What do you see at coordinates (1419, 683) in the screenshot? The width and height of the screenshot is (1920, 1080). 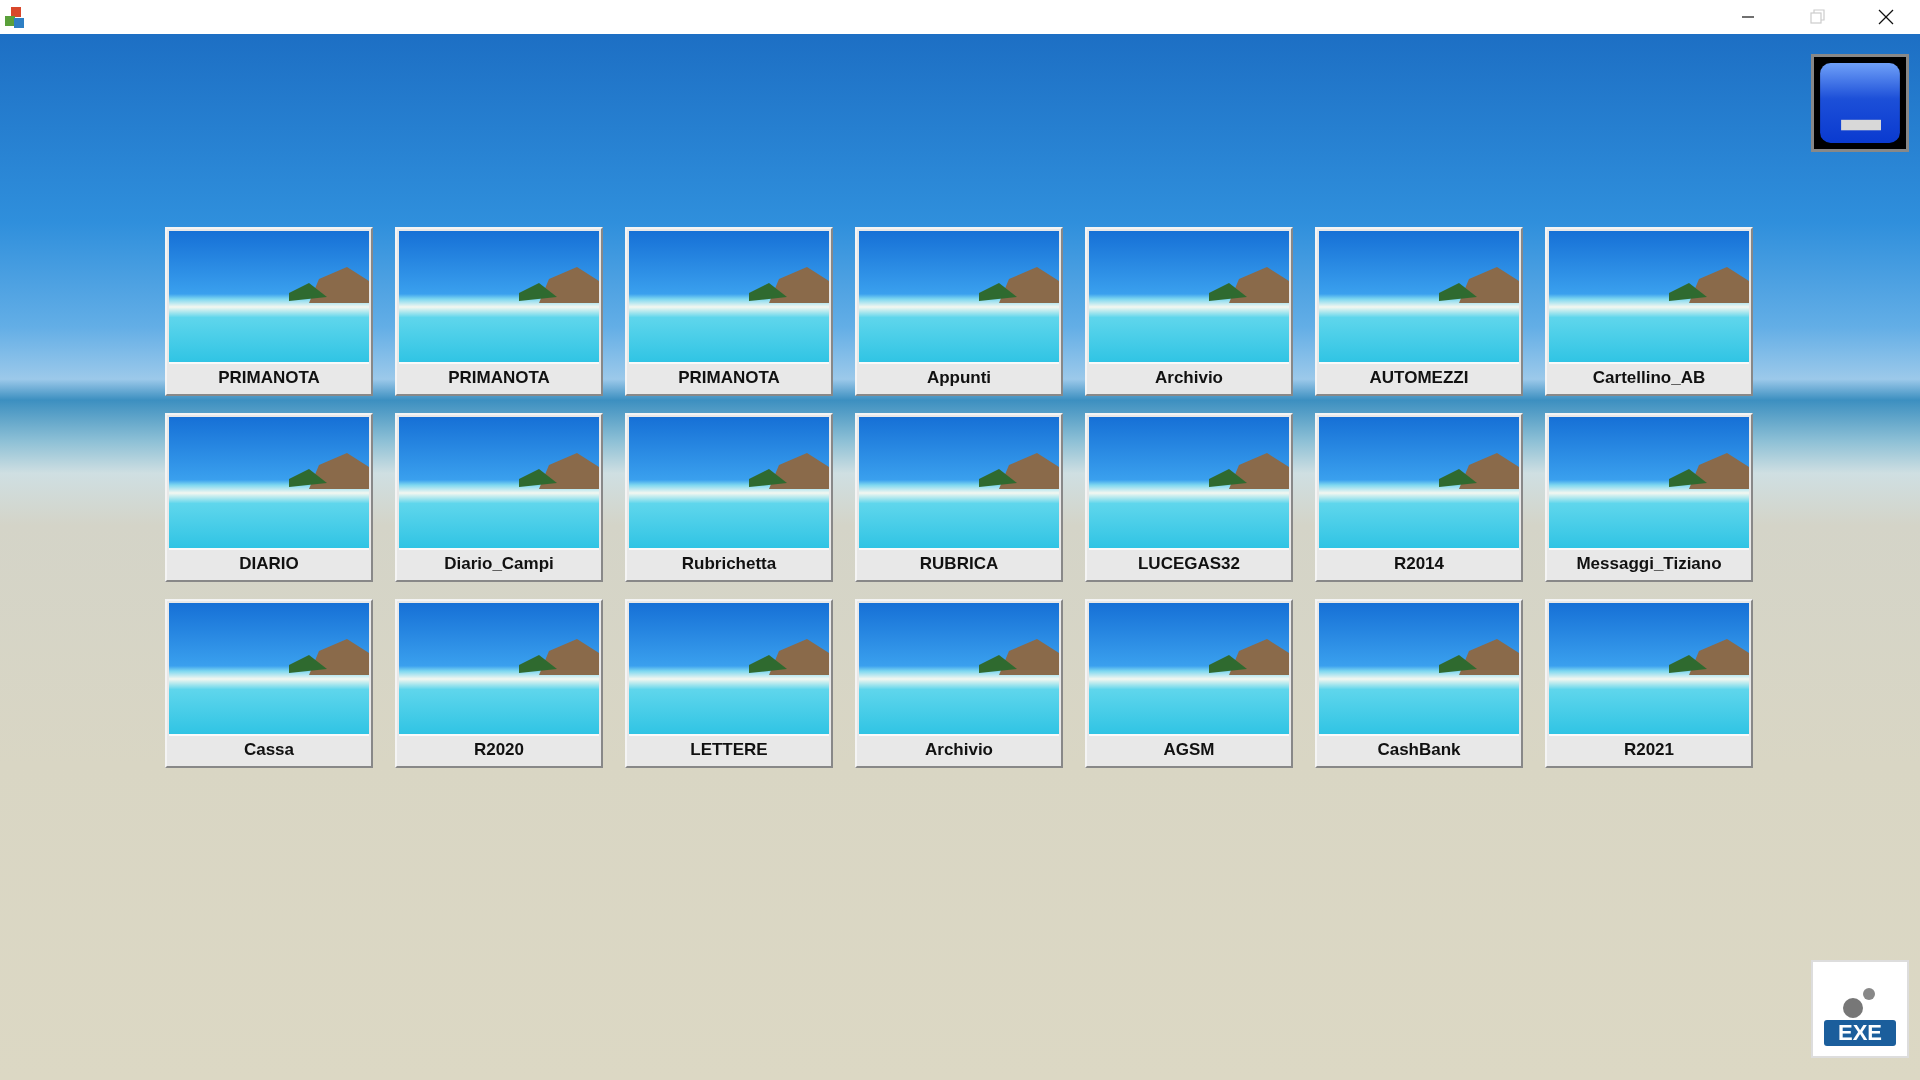 I see `app-tile: CashBank` at bounding box center [1419, 683].